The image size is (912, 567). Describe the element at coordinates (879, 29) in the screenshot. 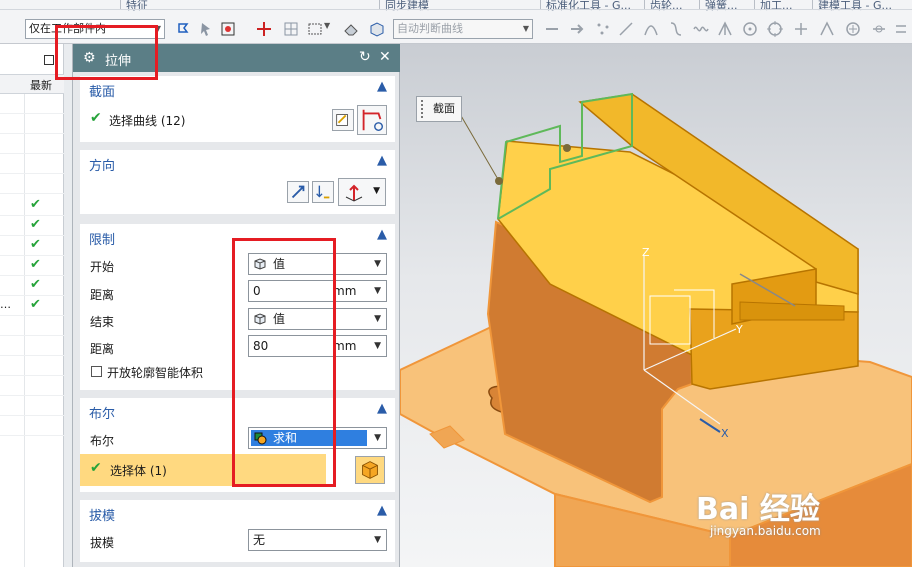

I see `nearest-point-icon` at that location.